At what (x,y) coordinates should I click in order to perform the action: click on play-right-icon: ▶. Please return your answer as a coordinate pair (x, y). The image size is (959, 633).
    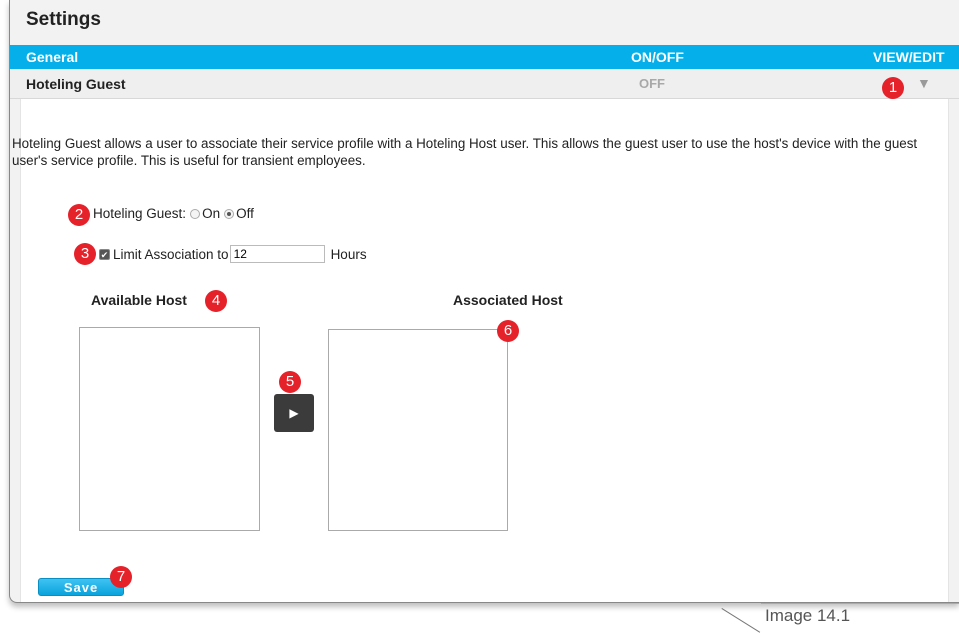
    Looking at the image, I should click on (294, 413).